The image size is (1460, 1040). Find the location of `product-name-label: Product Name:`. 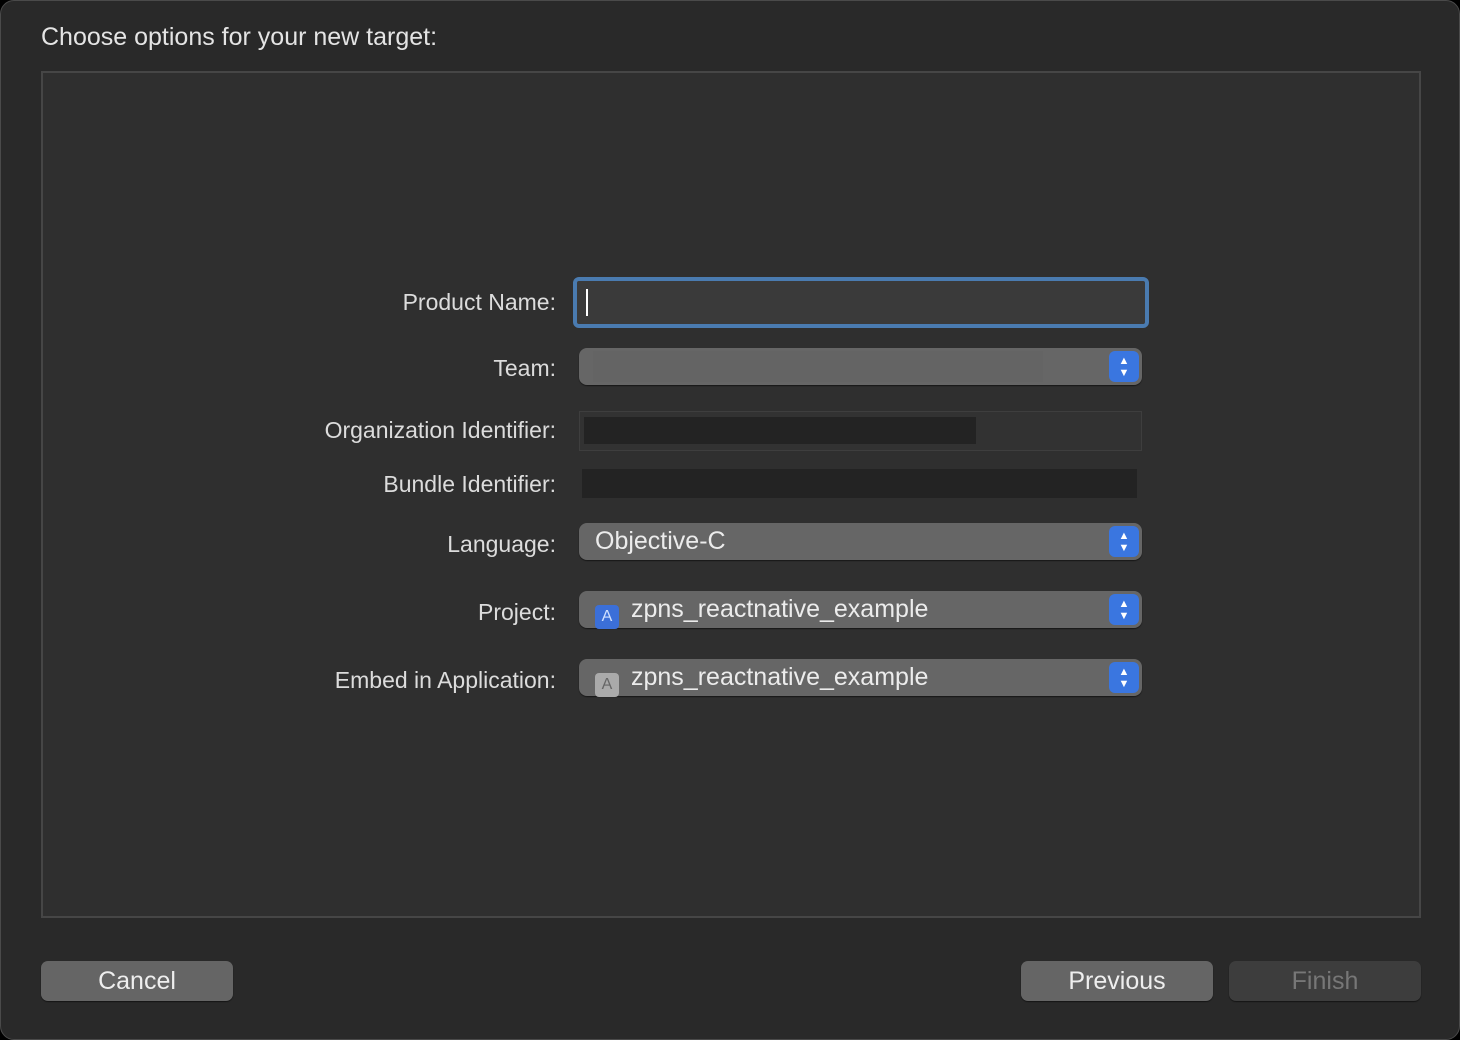

product-name-label: Product Name: is located at coordinates (479, 302).